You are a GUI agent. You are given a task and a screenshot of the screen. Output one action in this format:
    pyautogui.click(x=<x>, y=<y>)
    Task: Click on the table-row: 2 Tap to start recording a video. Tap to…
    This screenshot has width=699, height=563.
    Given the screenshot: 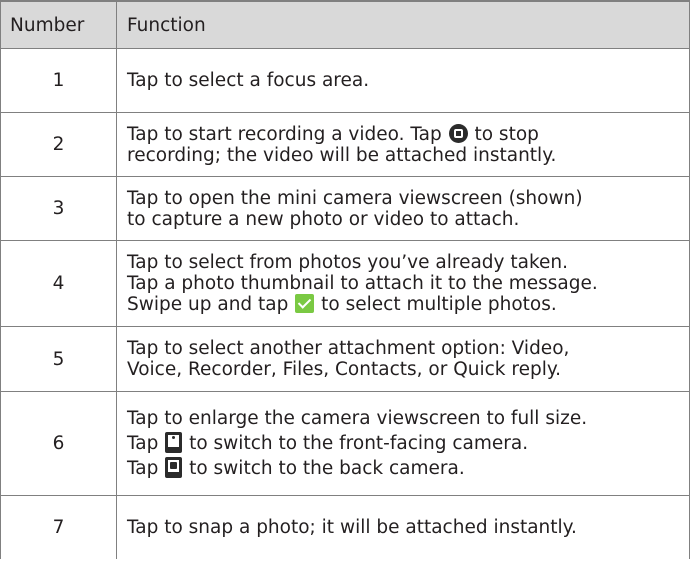 What is the action you would take?
    pyautogui.click(x=345, y=144)
    